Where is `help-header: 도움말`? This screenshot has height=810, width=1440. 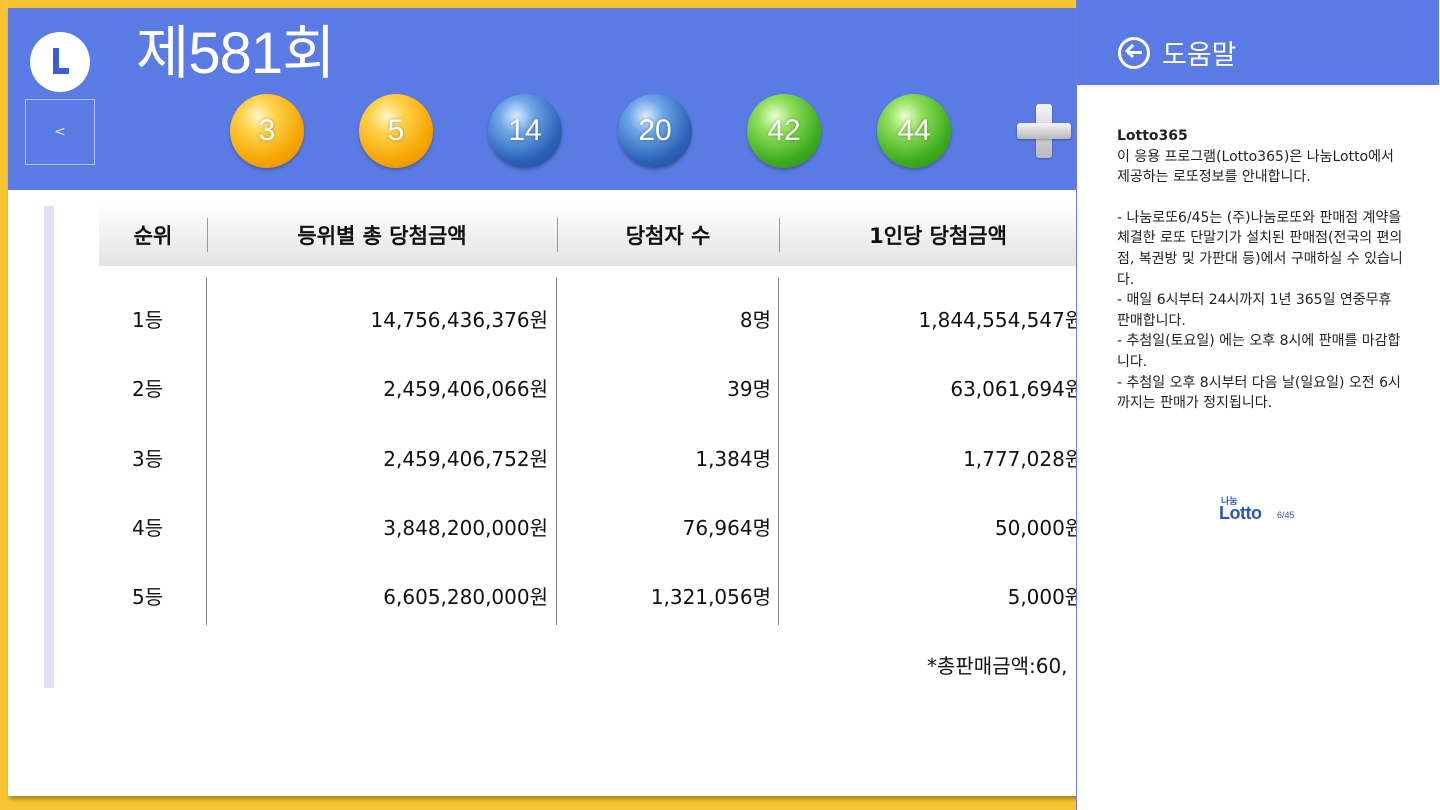
help-header: 도움말 is located at coordinates (1258, 42).